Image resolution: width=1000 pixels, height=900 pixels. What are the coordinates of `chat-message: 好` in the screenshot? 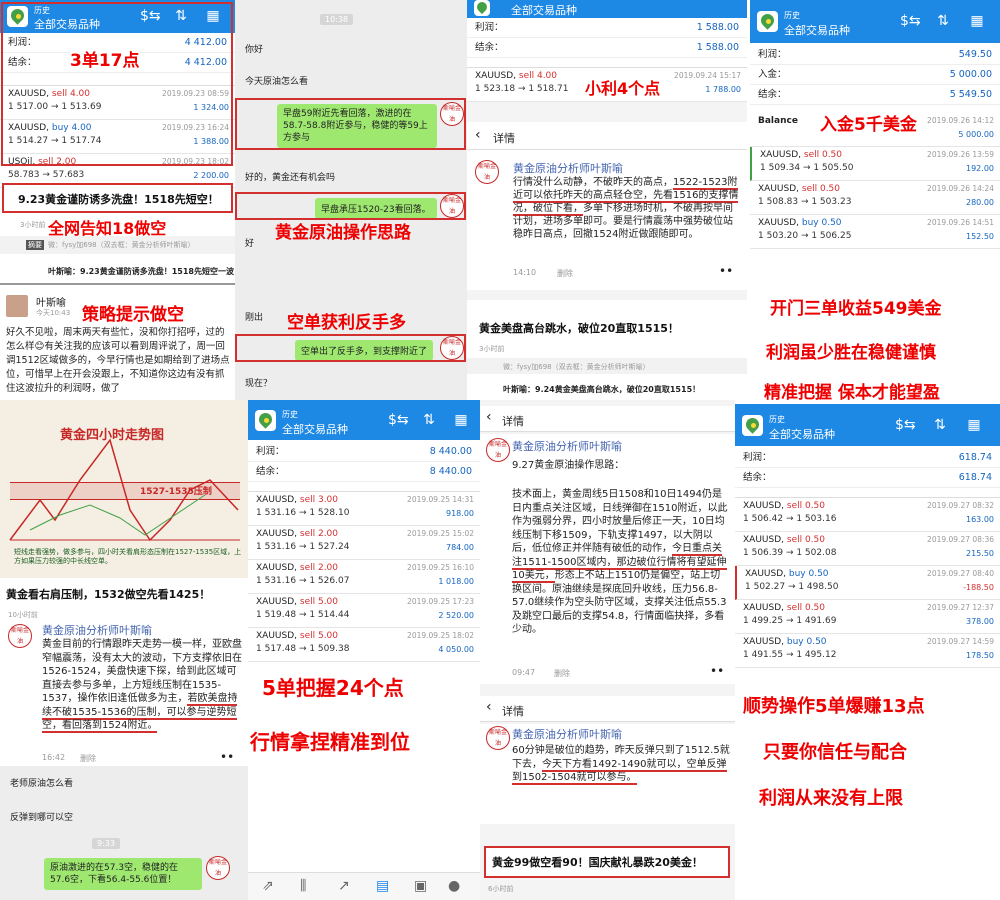 It's located at (250, 244).